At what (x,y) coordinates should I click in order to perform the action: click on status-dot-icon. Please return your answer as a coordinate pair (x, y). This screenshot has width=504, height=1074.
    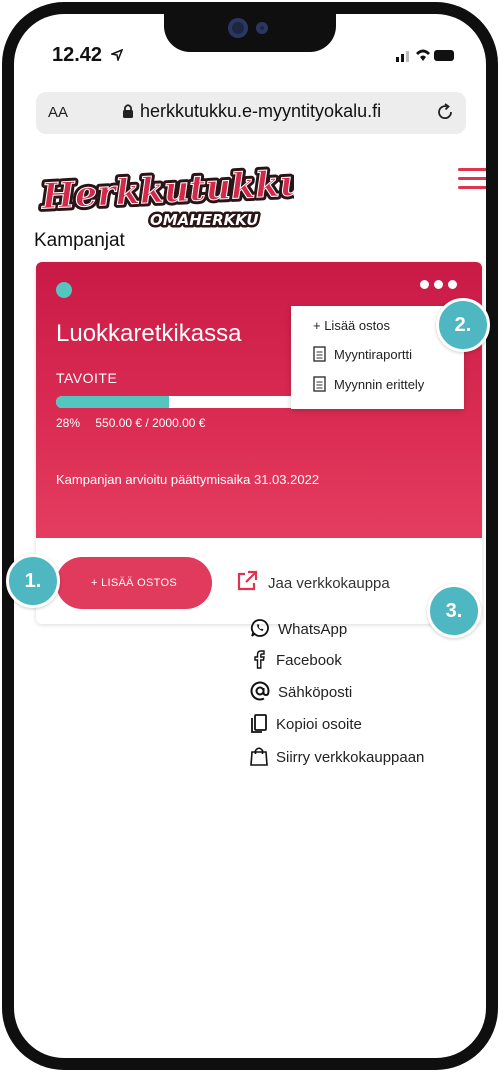
    Looking at the image, I should click on (64, 290).